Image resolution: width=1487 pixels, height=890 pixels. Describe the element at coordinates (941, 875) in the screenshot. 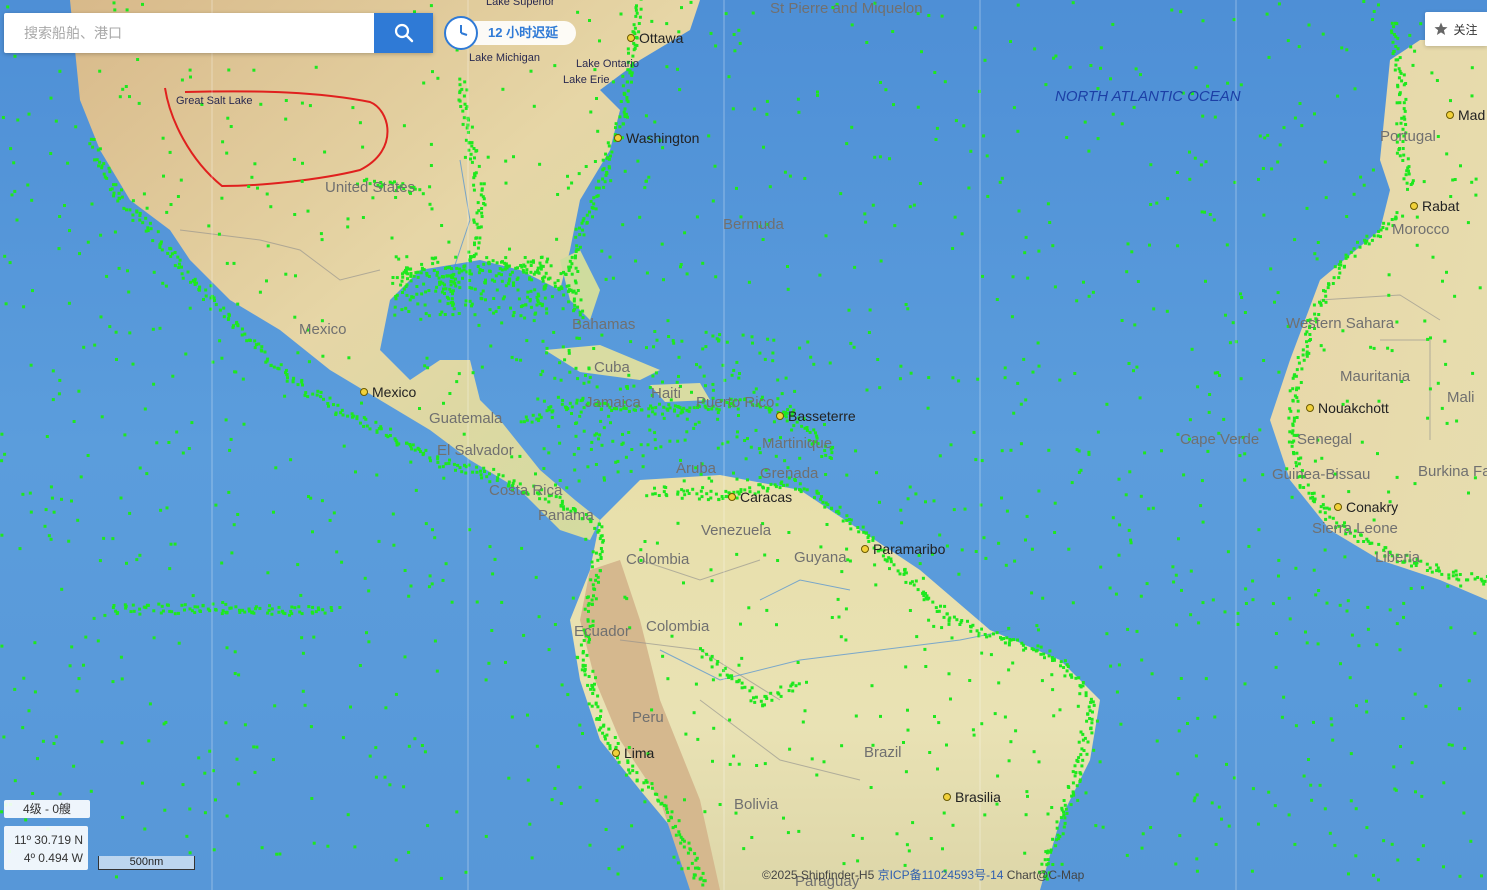

I see `icp-link: 京ICP备11024593号-14` at that location.